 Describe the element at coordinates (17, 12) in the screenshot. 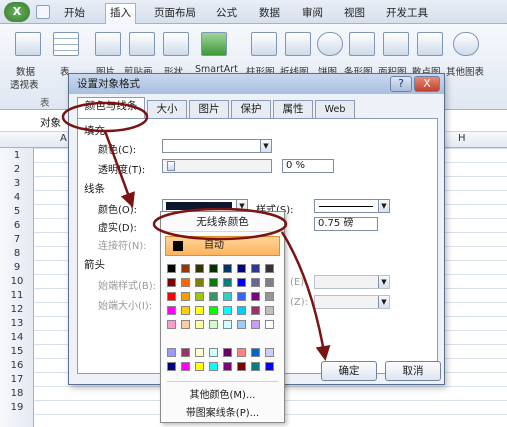

I see `office-button: X` at that location.